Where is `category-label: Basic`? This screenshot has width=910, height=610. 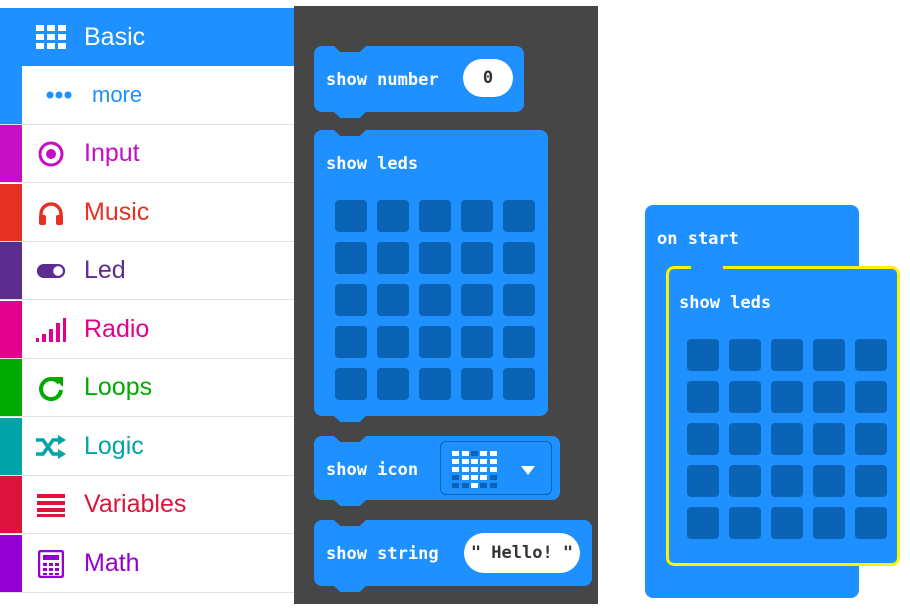
category-label: Basic is located at coordinates (115, 36).